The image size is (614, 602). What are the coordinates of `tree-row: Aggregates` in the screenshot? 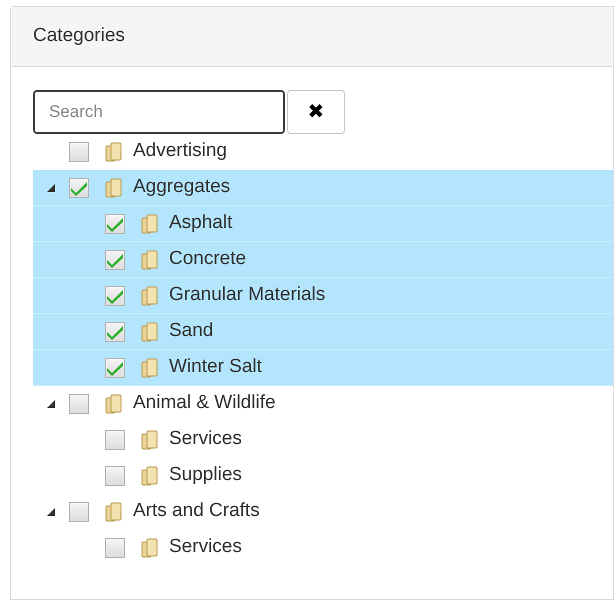 It's located at (323, 188).